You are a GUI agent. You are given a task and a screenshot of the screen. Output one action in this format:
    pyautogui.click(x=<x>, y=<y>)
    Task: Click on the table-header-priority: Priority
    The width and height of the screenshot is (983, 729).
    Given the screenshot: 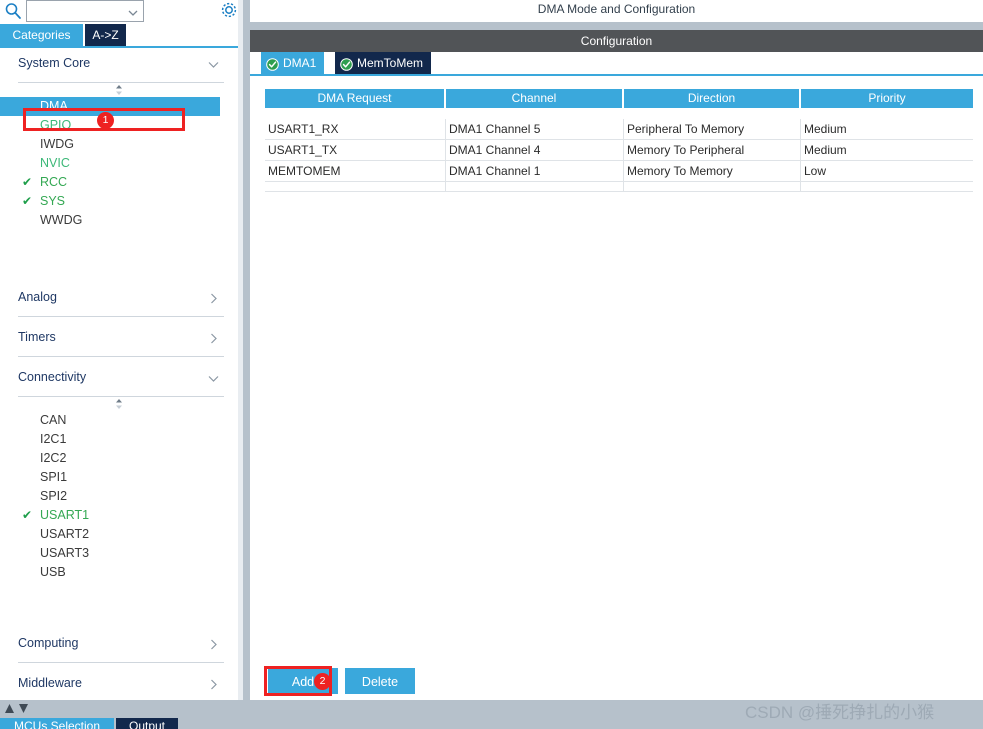 What is the action you would take?
    pyautogui.click(x=887, y=98)
    